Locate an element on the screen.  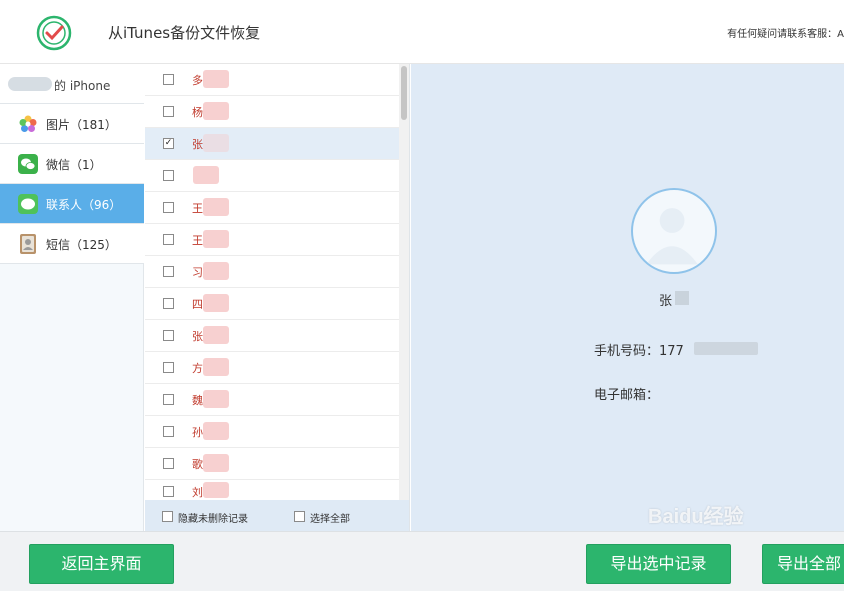
person-icon is located at coordinates (672, 236).